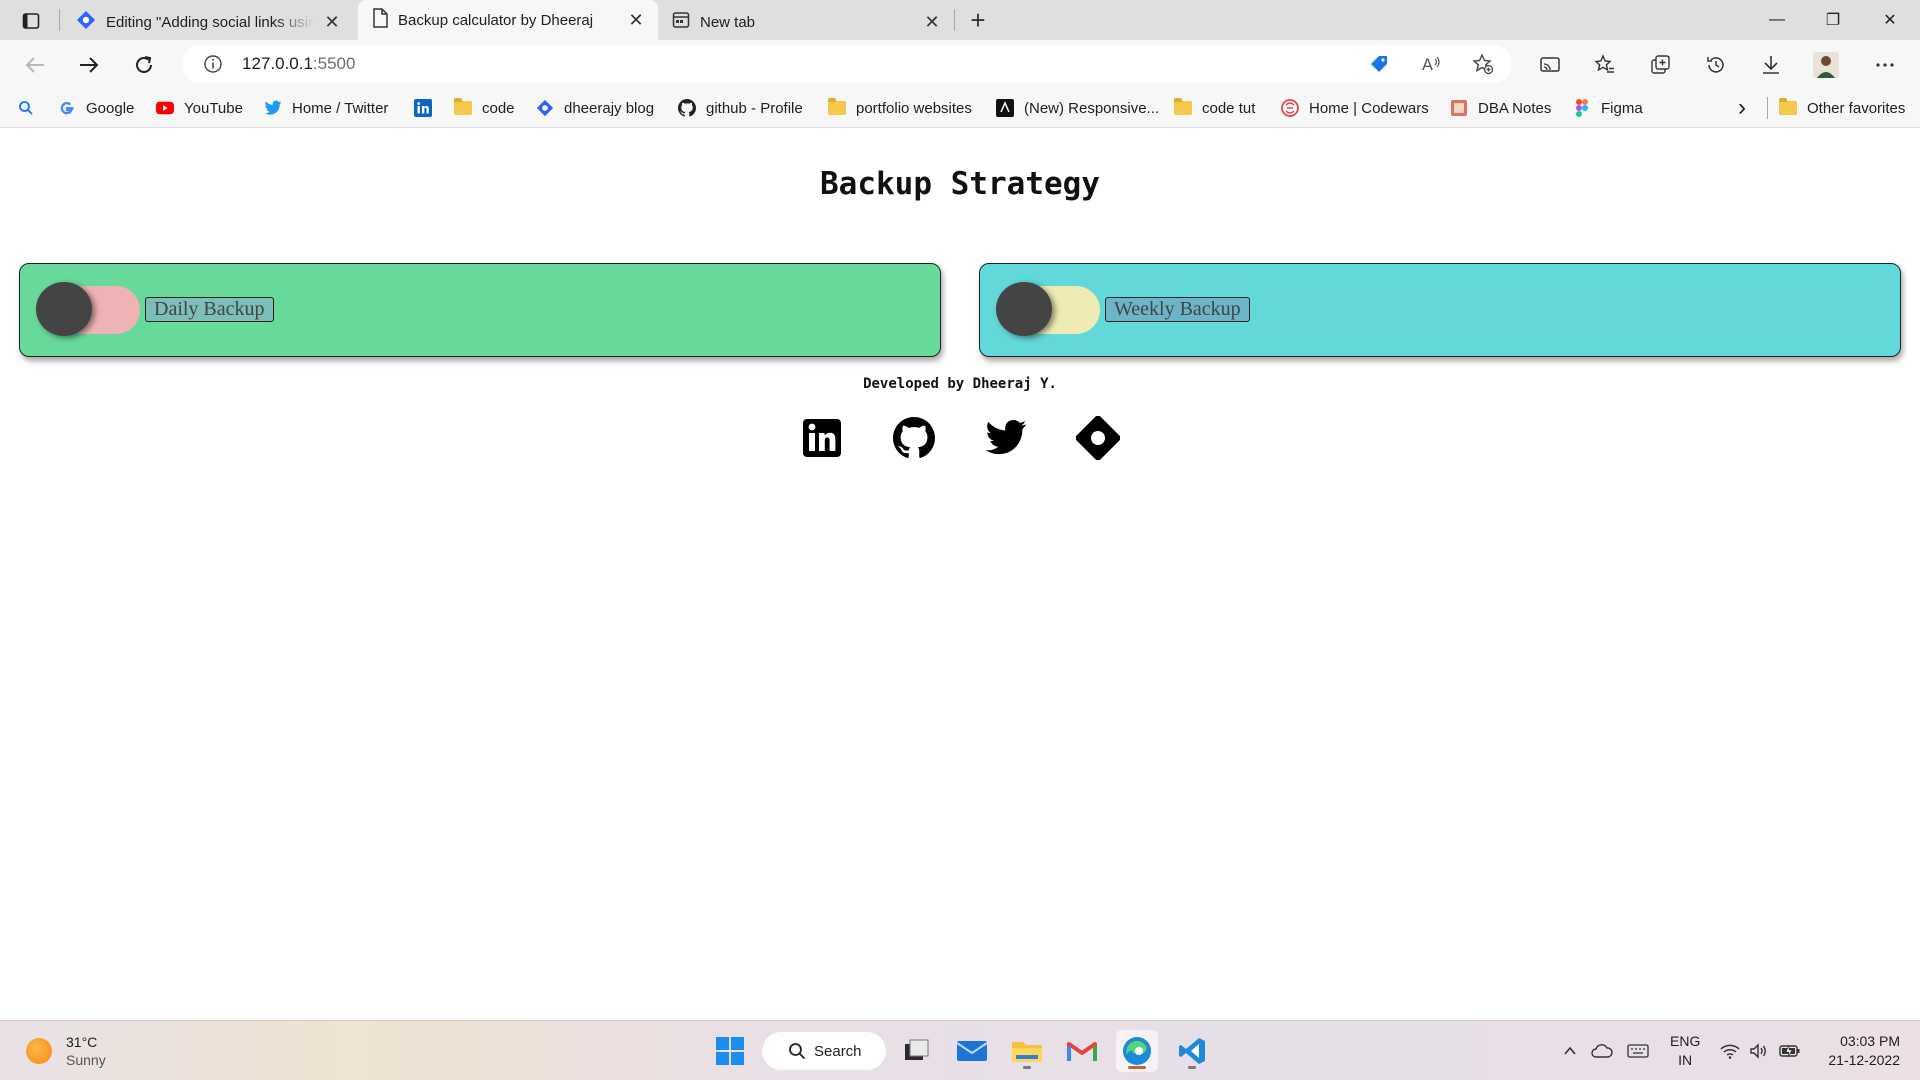  What do you see at coordinates (728, 22) in the screenshot?
I see `tab-title: New tab` at bounding box center [728, 22].